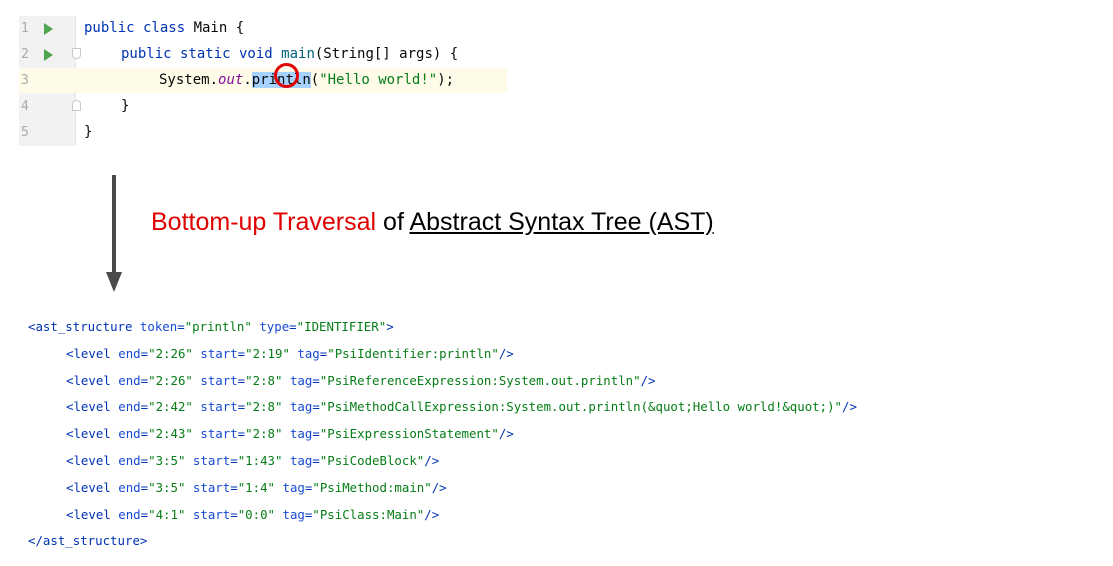  Describe the element at coordinates (76, 105) in the screenshot. I see `fold-end-icon` at that location.